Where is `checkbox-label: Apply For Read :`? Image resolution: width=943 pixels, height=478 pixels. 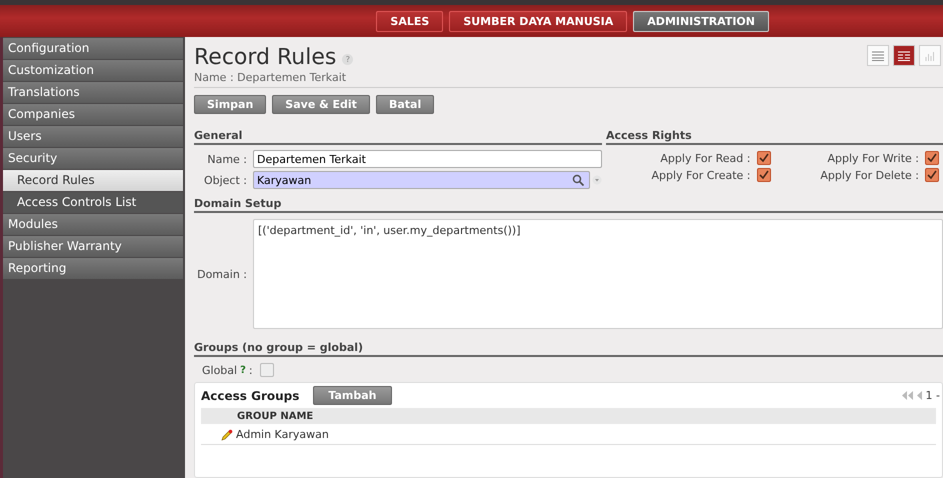 checkbox-label: Apply For Read : is located at coordinates (705, 158).